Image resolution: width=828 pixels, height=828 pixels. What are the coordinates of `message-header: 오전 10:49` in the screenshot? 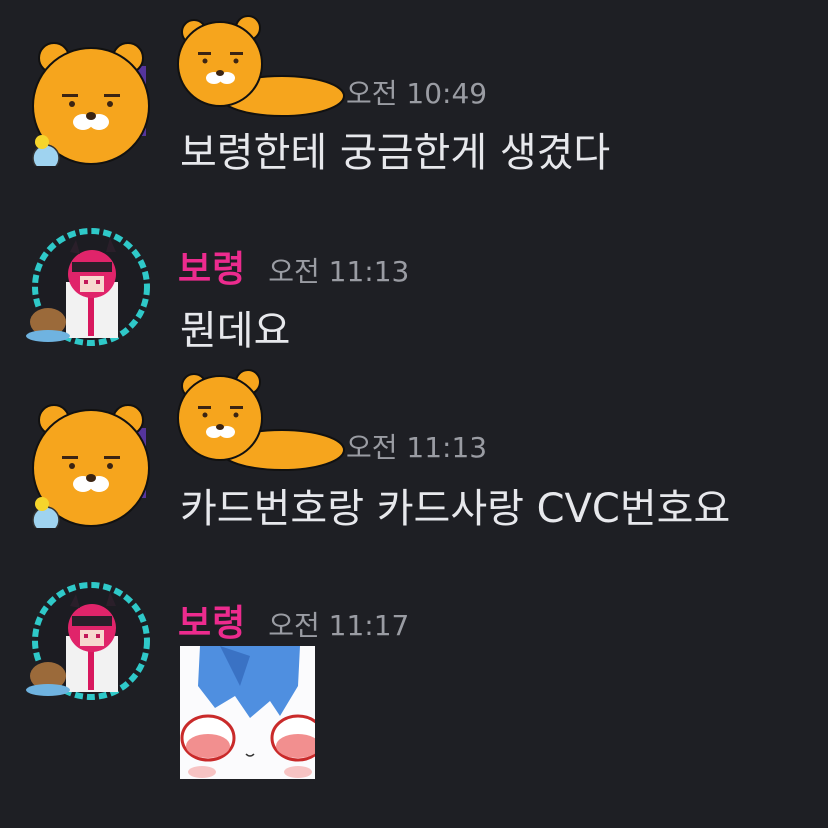 It's located at (416, 92).